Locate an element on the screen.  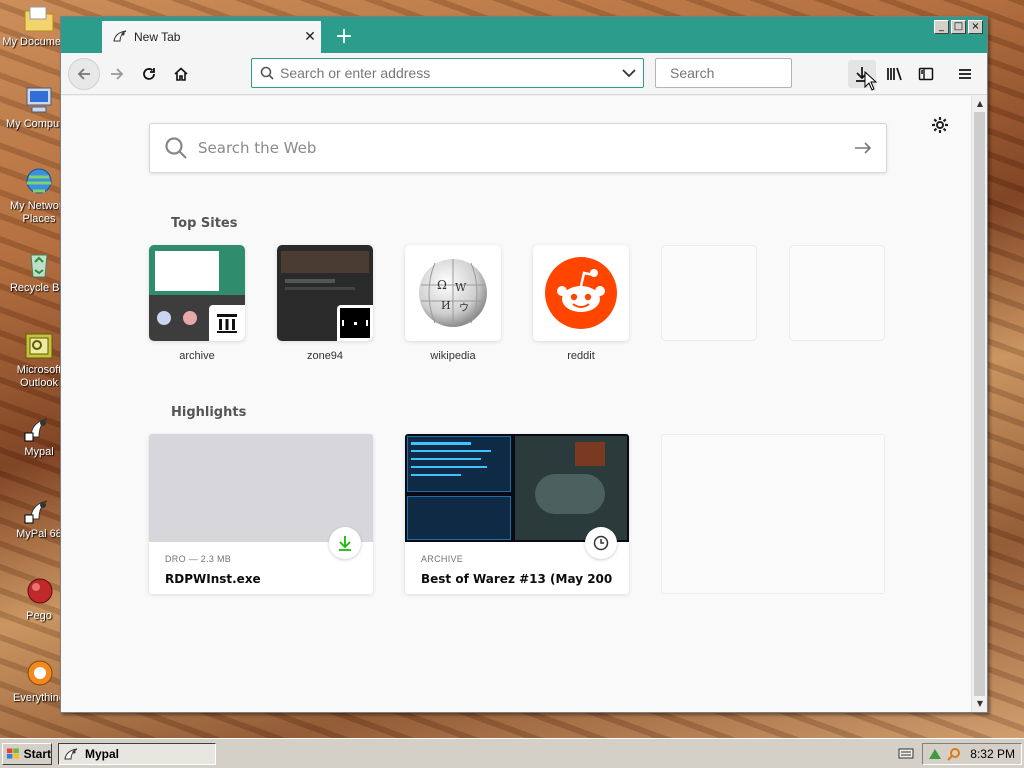
hamburger-menu-icon is located at coordinates (965, 74).